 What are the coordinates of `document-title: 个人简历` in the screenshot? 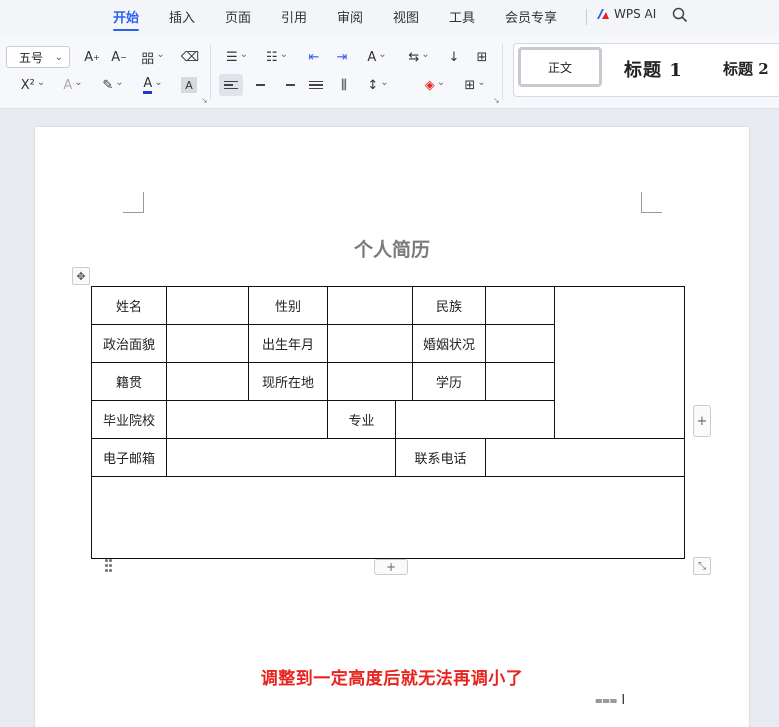 It's located at (392, 248).